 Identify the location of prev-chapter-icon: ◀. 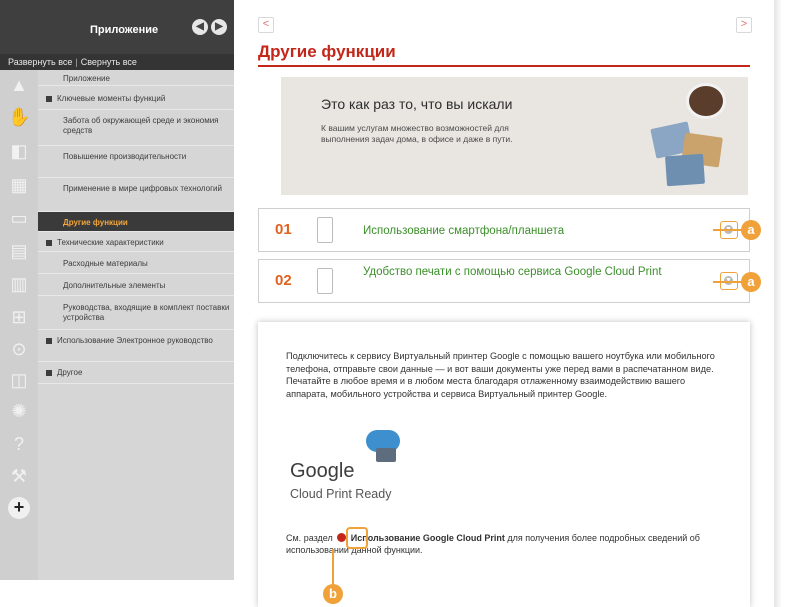
(200, 27).